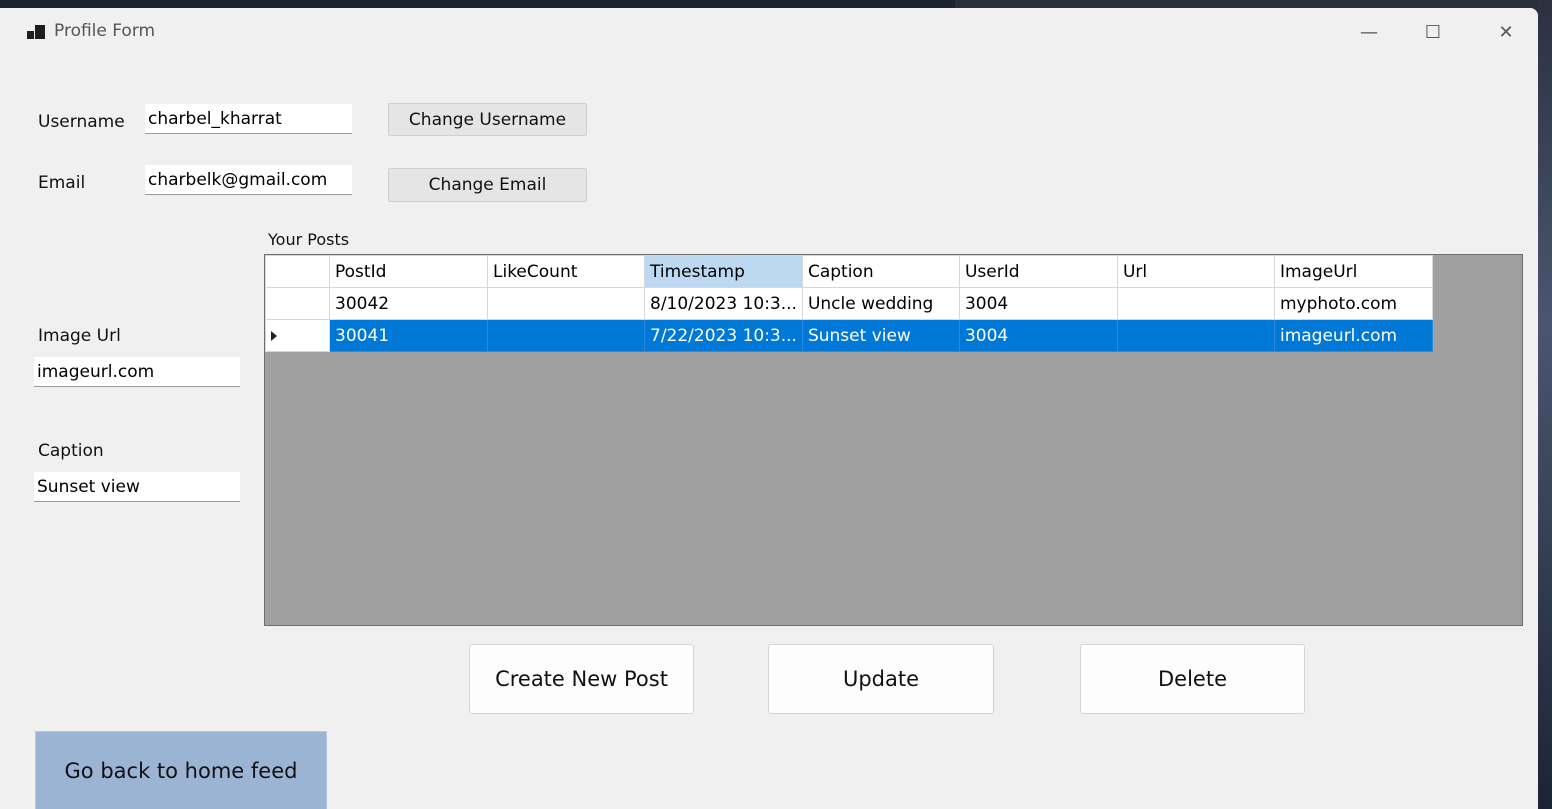 This screenshot has height=809, width=1552. I want to click on change-email-button: Change Email, so click(487, 185).